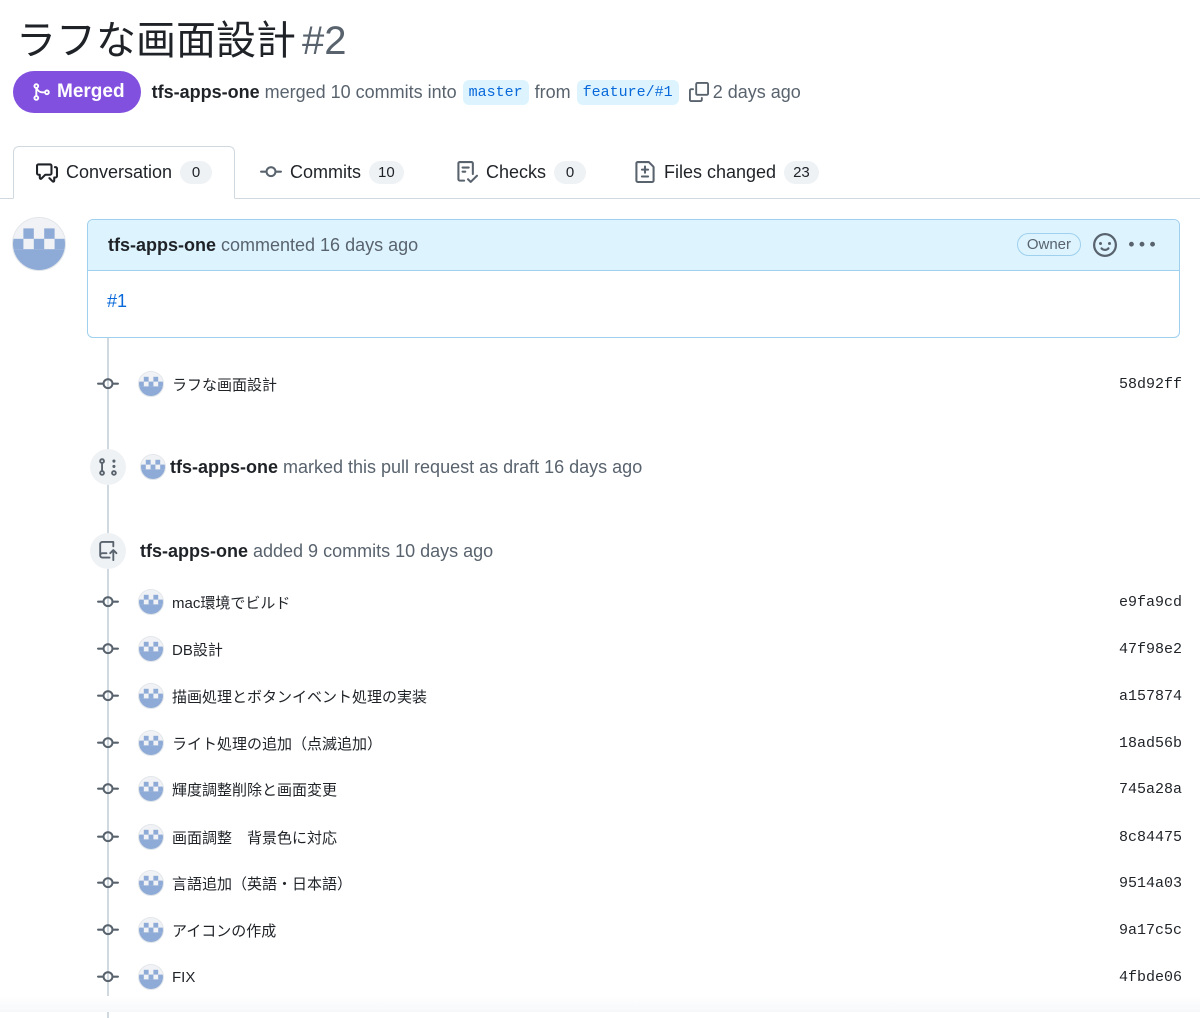  Describe the element at coordinates (262, 883) in the screenshot. I see `commit-message-link: 言語追加（英語・日本語）` at that location.